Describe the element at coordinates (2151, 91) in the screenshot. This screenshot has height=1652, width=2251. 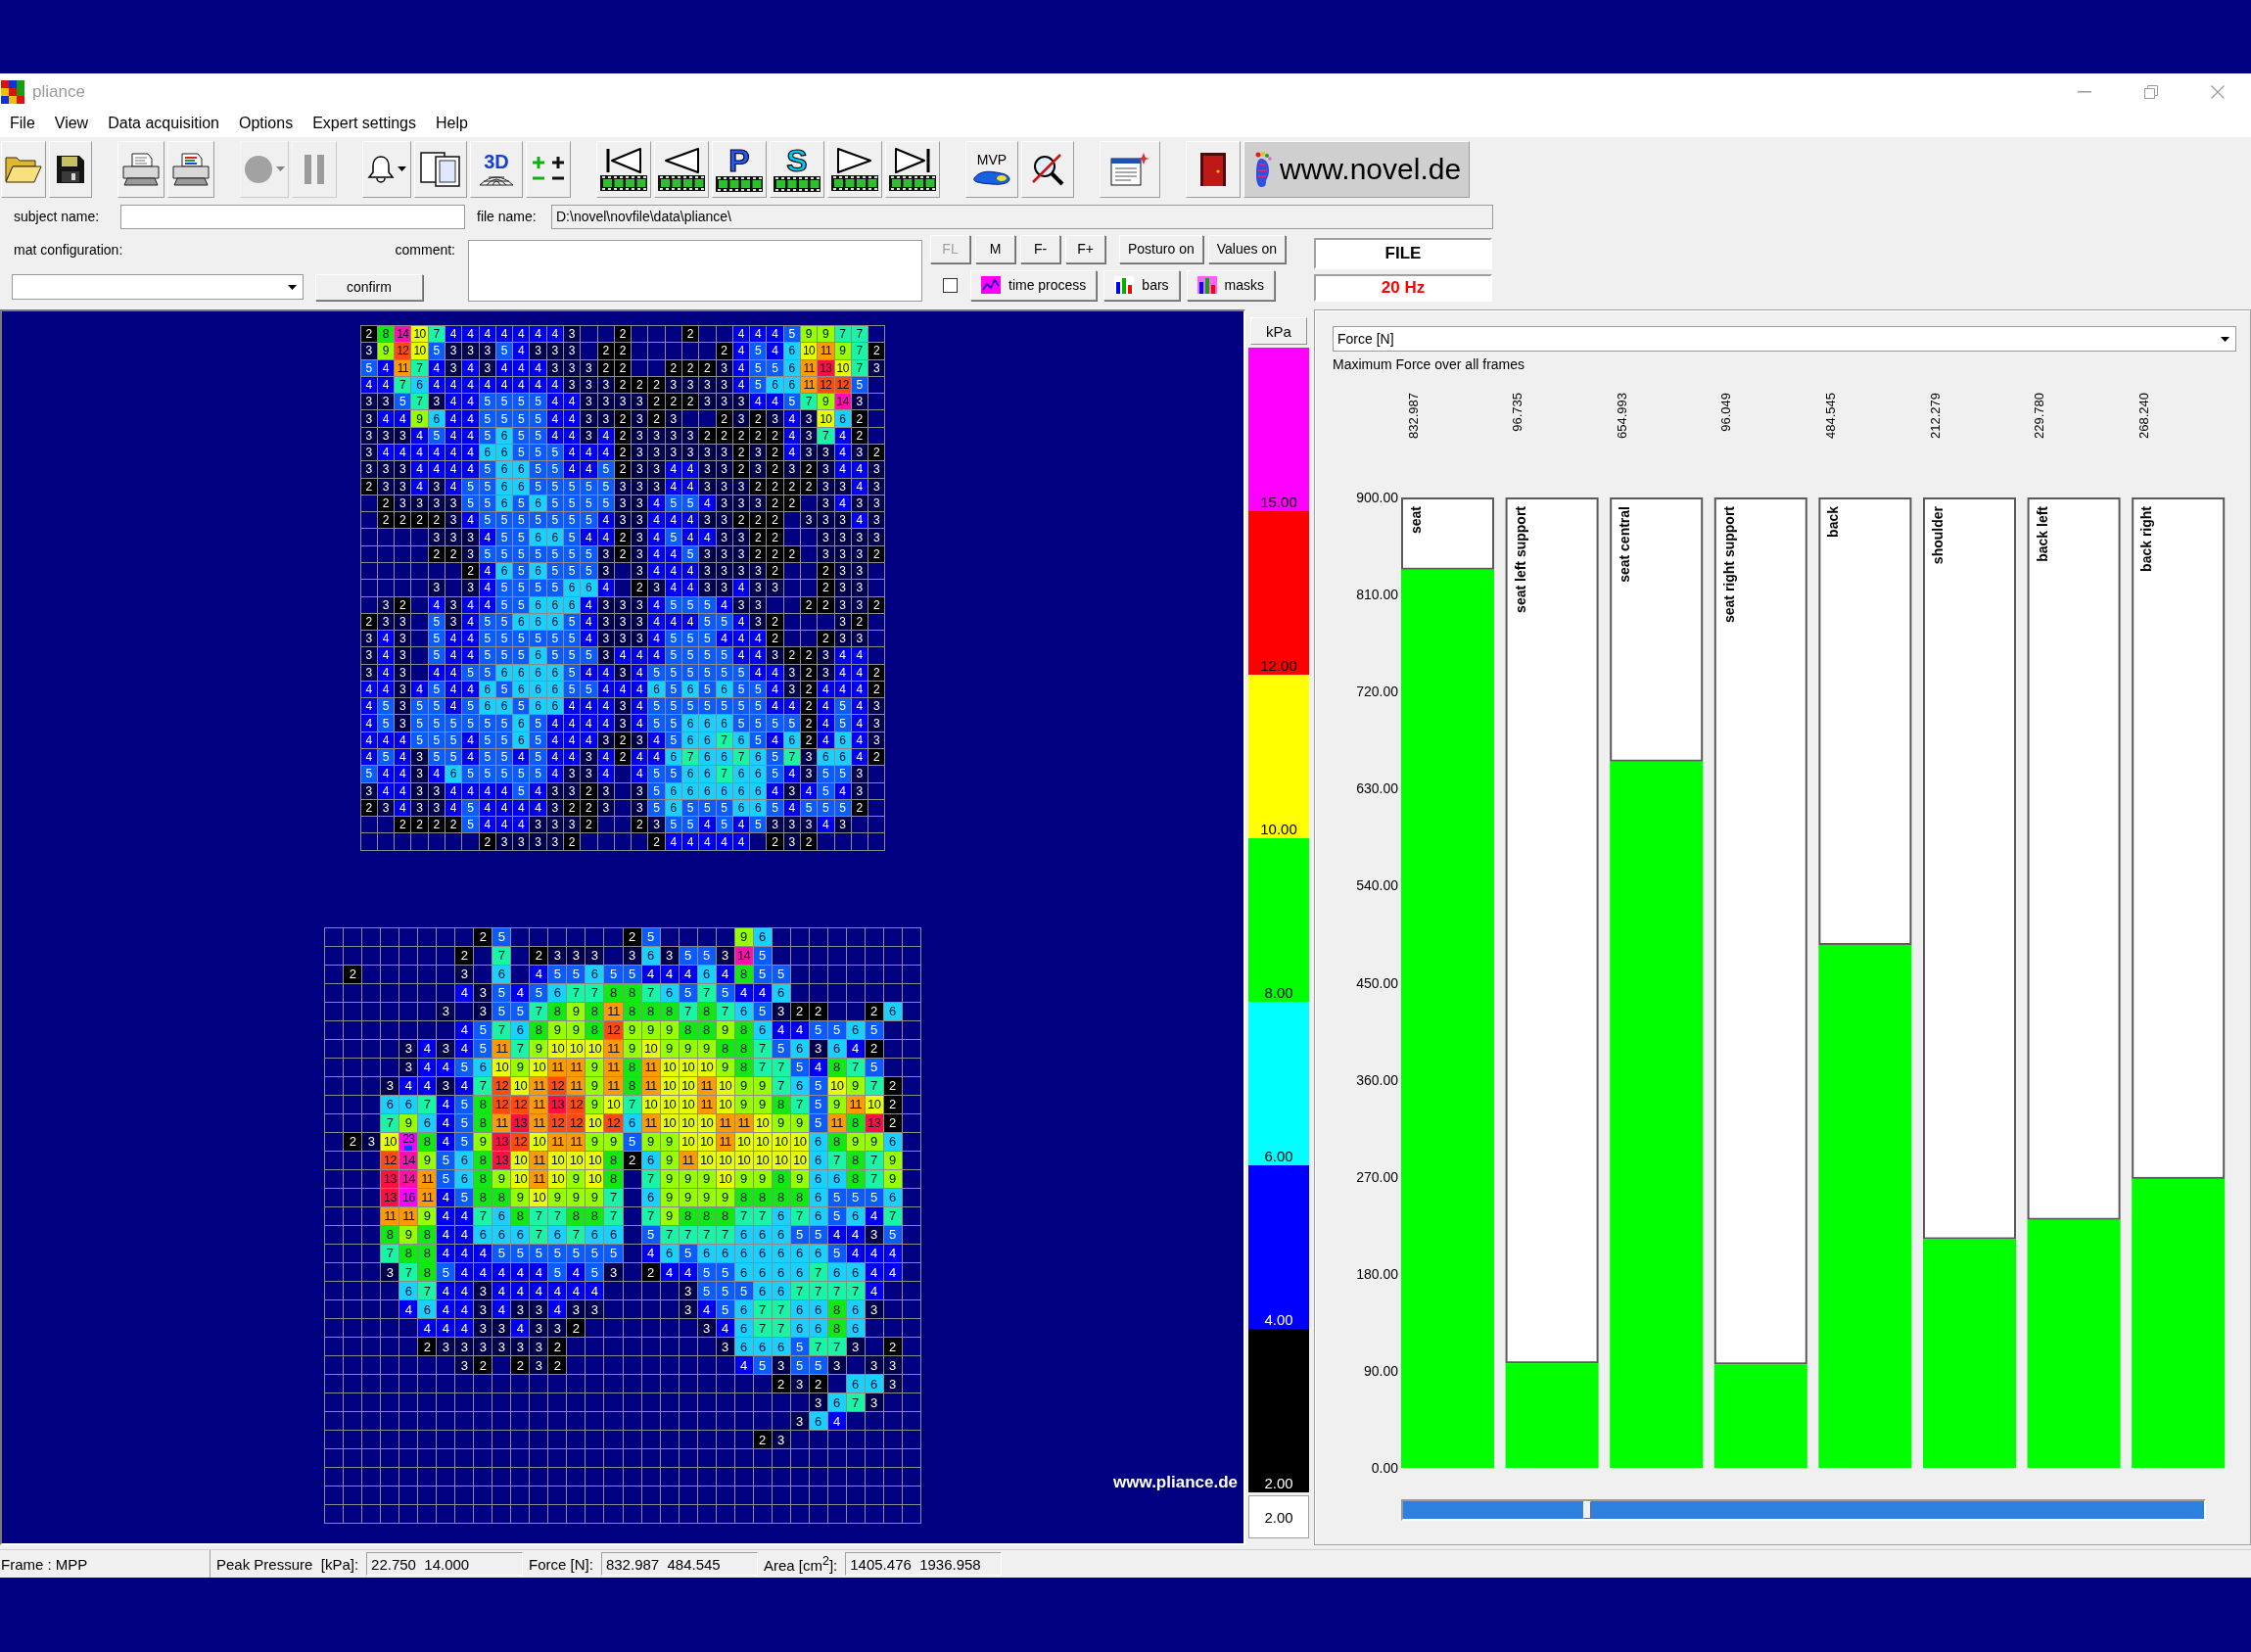
I see `restore-icon` at that location.